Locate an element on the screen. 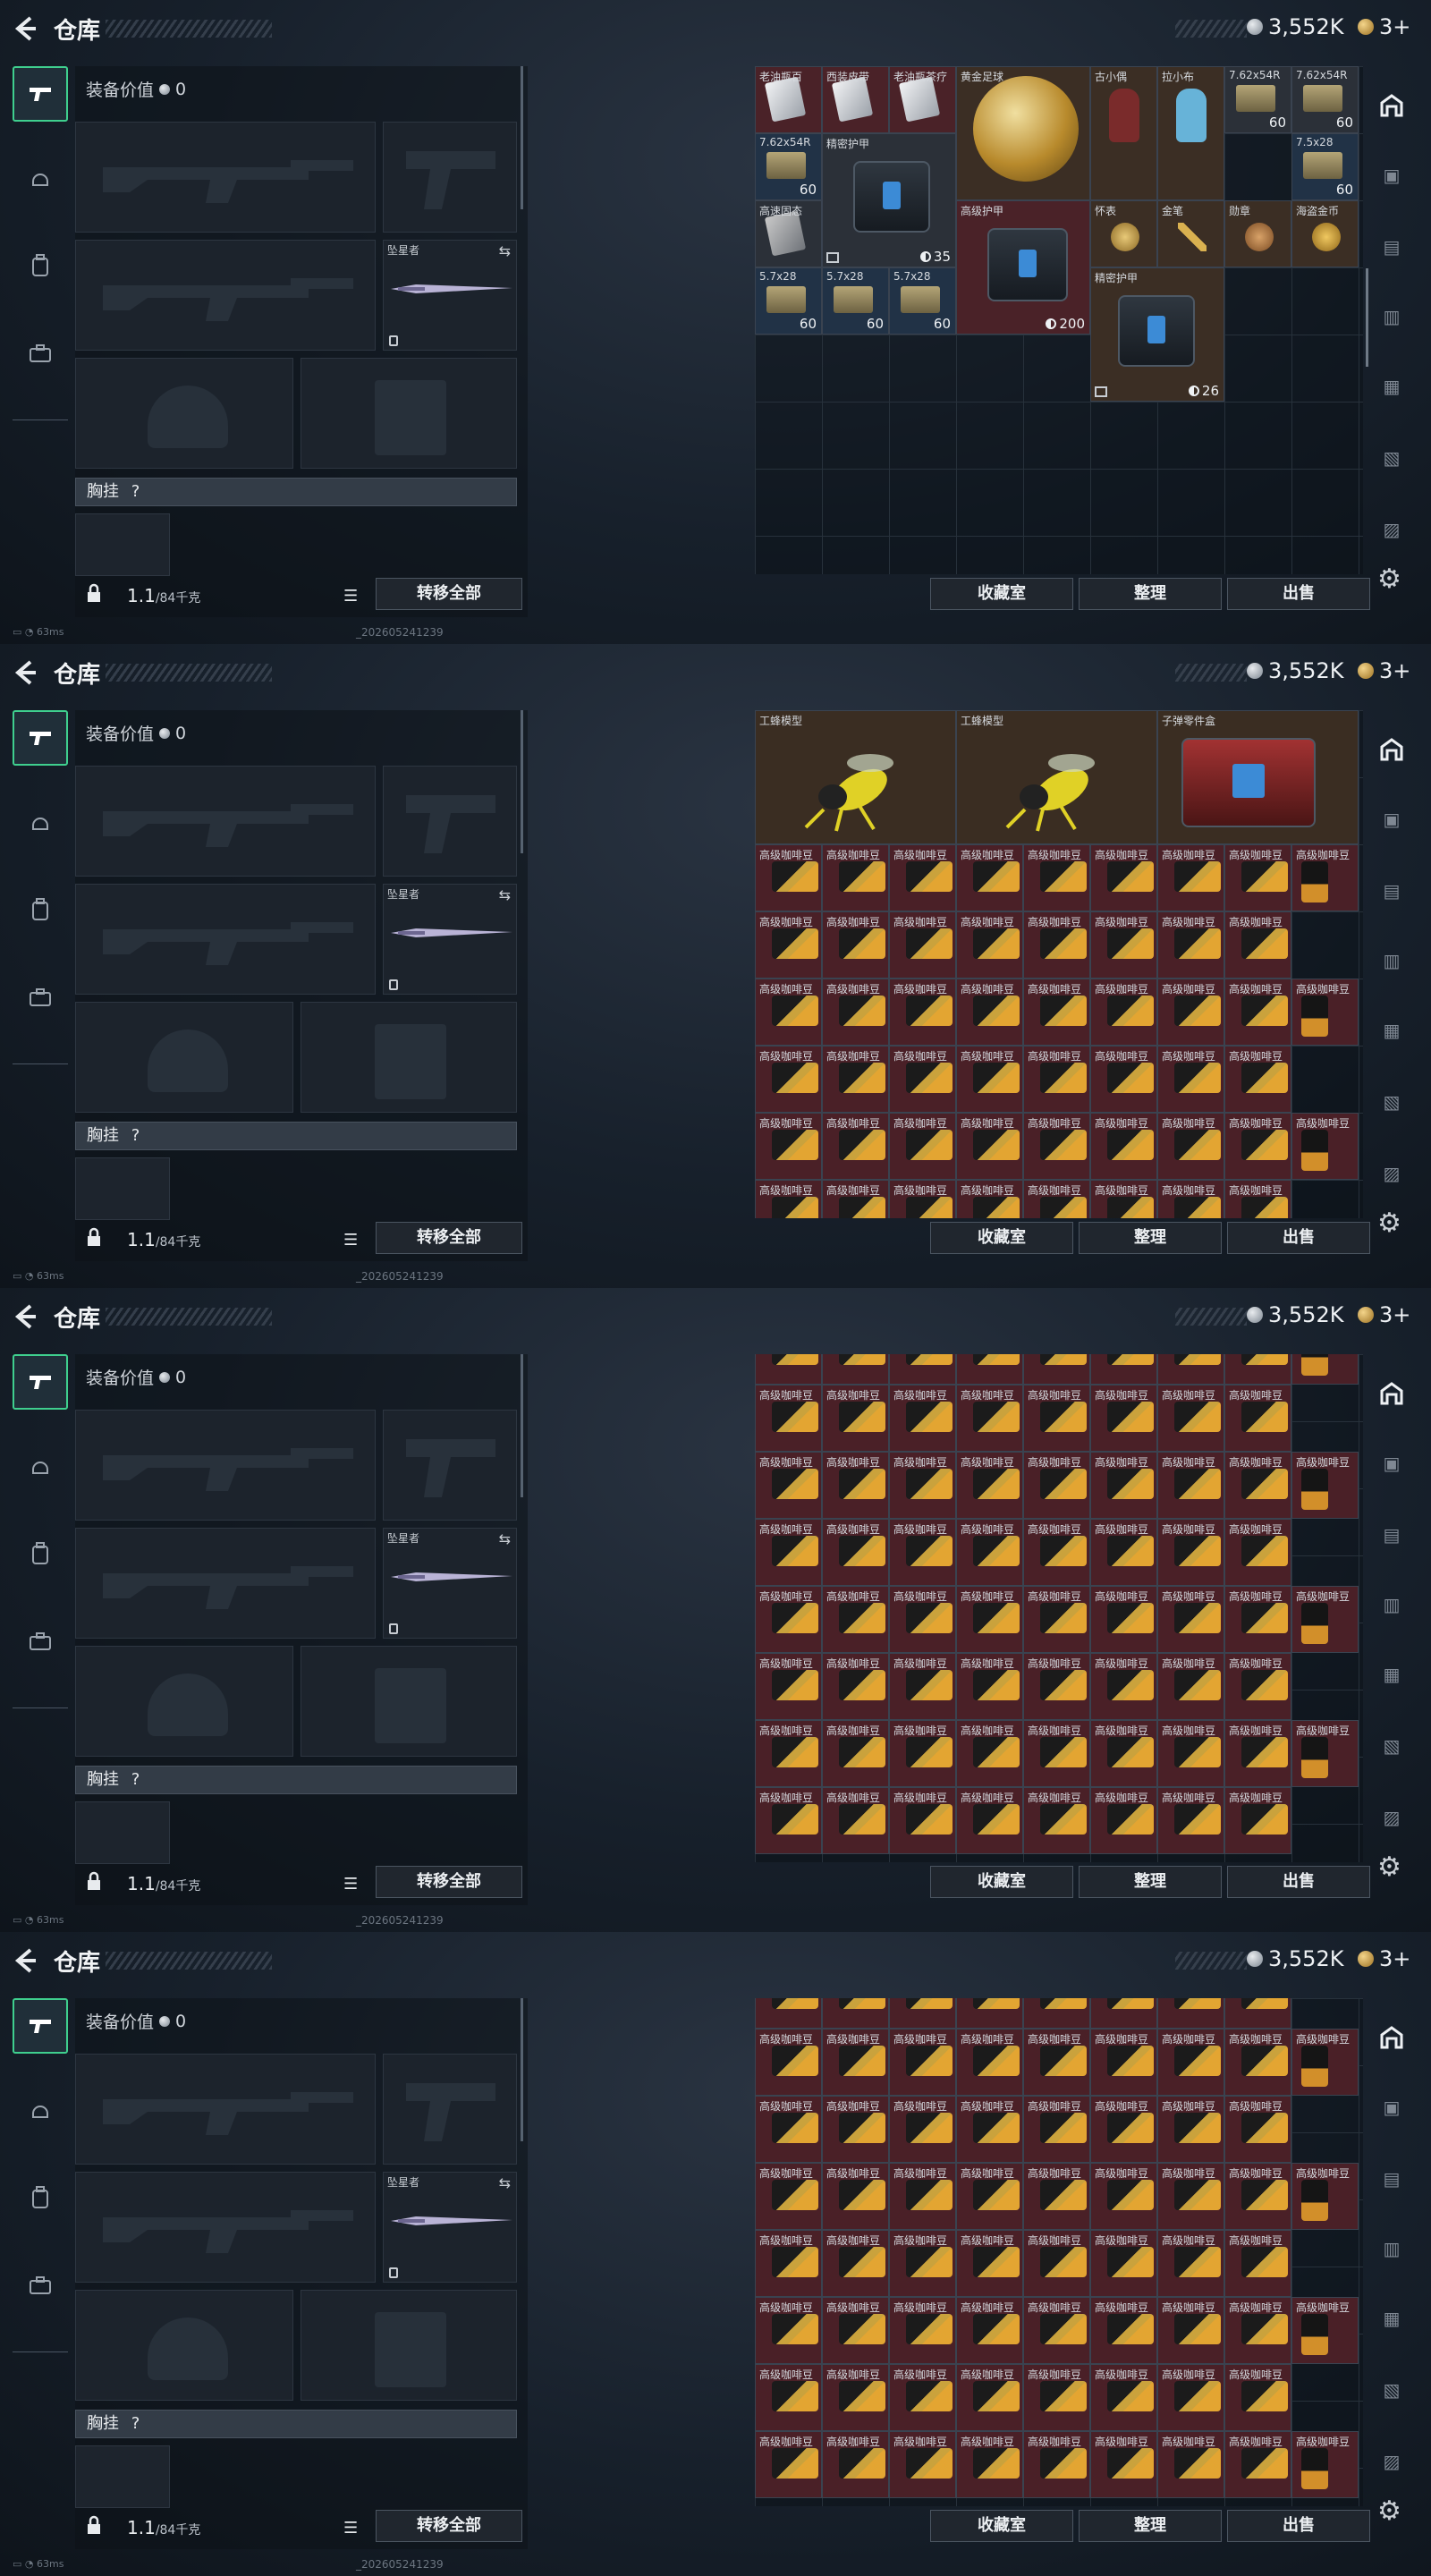 The width and height of the screenshot is (1431, 2576). stash-item: 勋章 is located at coordinates (1258, 233).